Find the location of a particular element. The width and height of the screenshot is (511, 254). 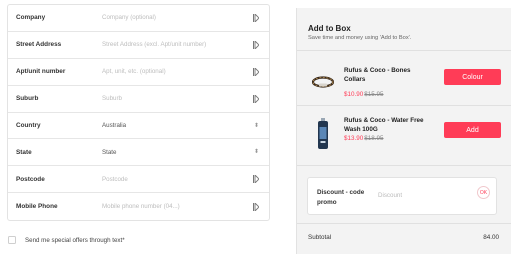

apt-unit-label: Apt/unit number is located at coordinates (41, 72).